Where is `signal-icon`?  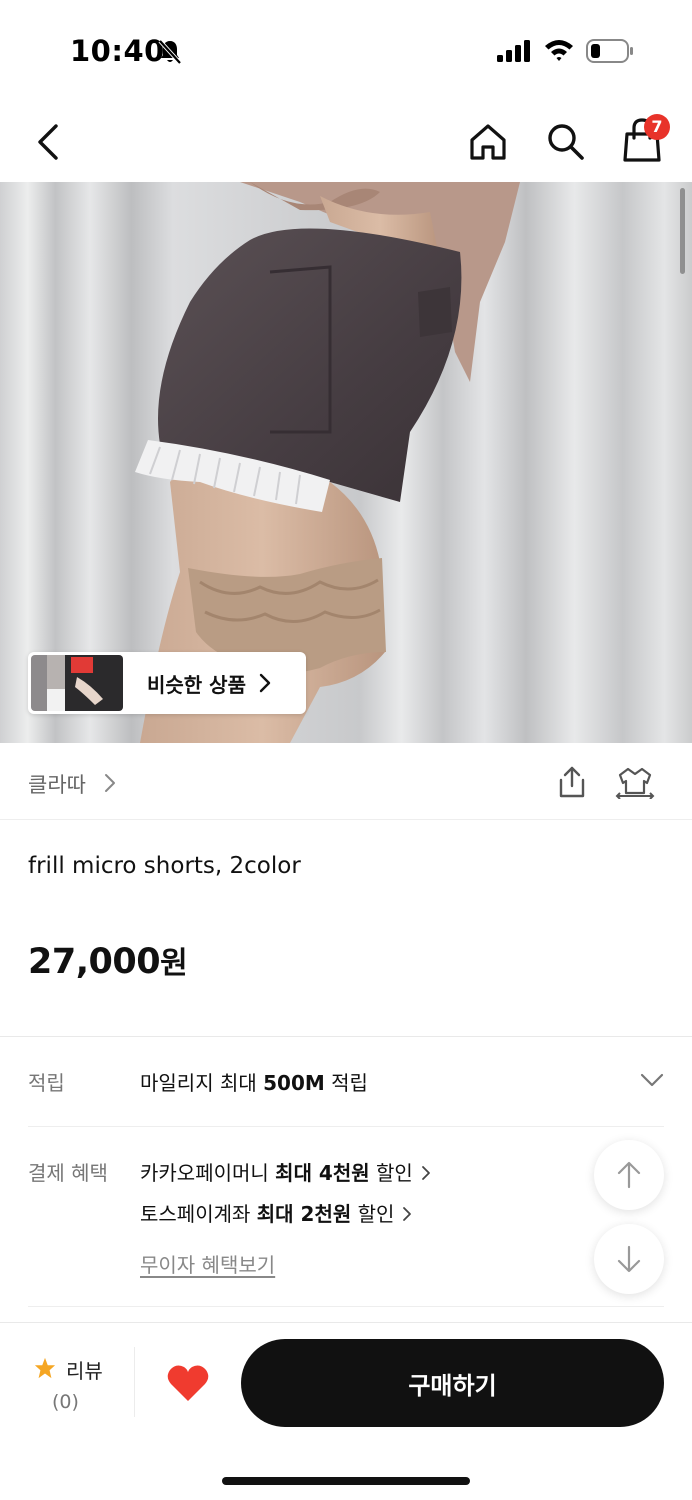 signal-icon is located at coordinates (513, 51).